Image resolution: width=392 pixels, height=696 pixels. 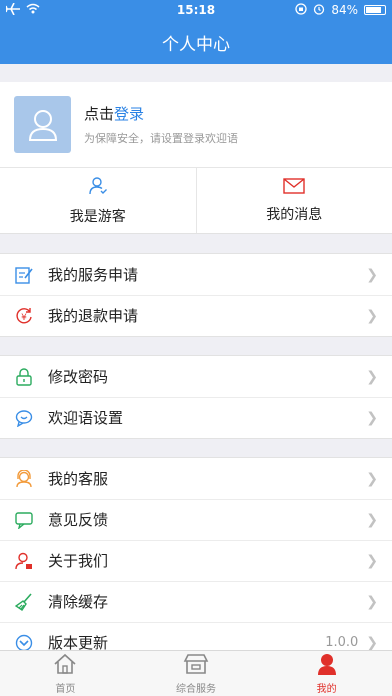 I want to click on menu-item-feedback: 意见反馈 ❯, so click(x=196, y=519).